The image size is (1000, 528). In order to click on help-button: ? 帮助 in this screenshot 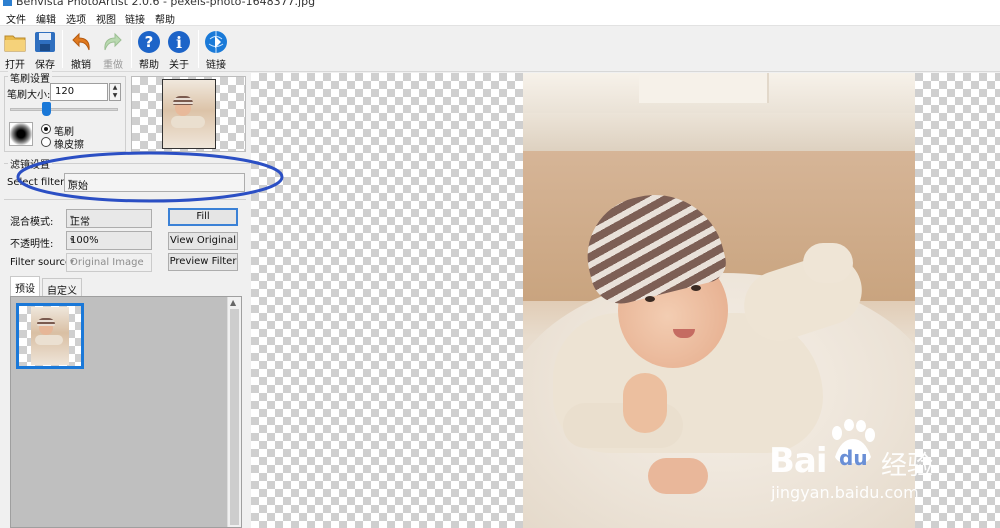, I will do `click(149, 49)`.